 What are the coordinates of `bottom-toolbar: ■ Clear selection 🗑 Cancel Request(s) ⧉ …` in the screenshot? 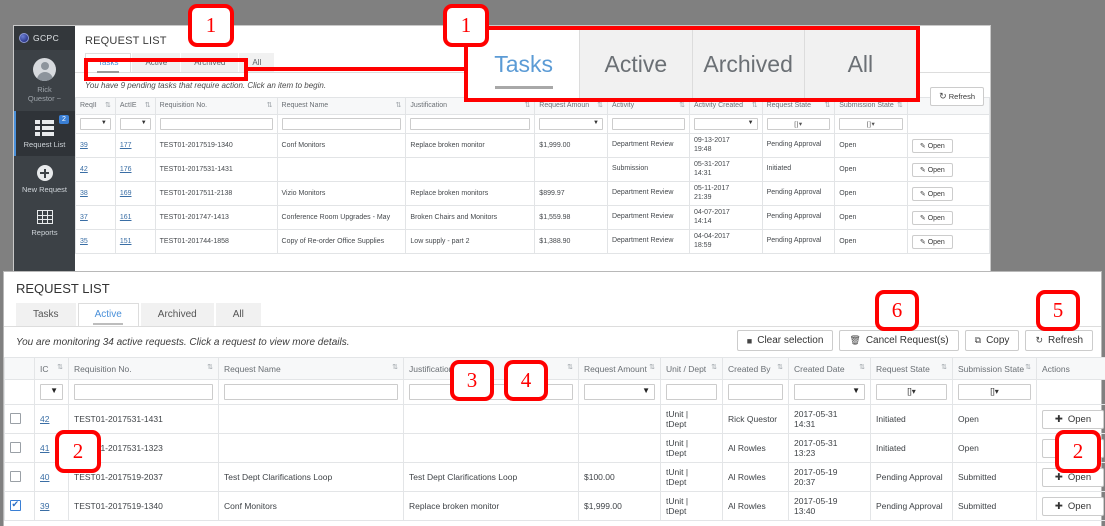 It's located at (914, 340).